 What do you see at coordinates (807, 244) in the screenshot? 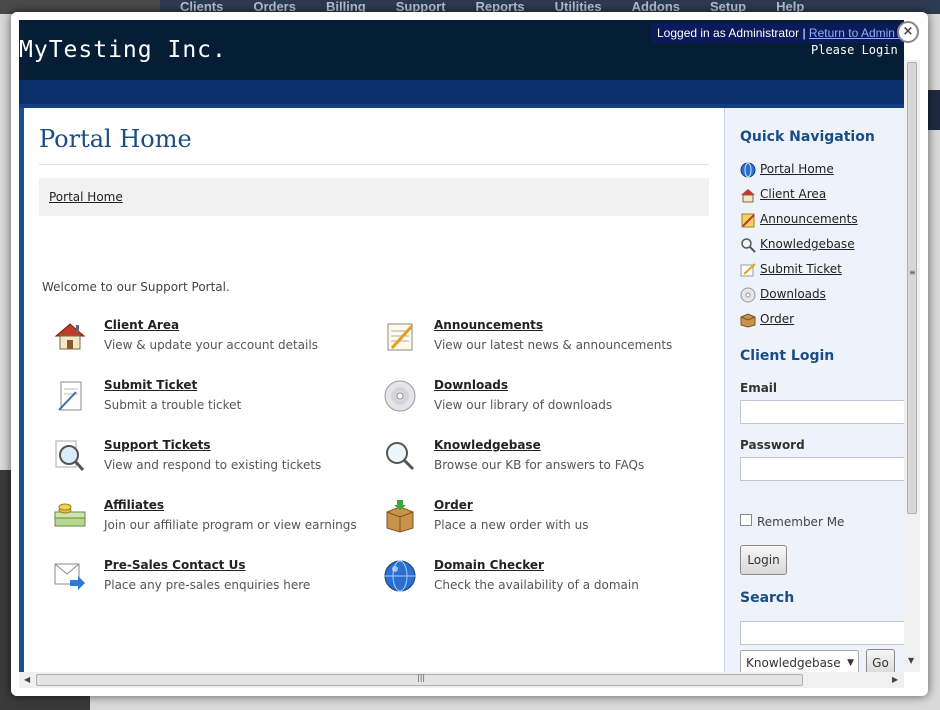
I see `quicknav-label: Knowledgebase` at bounding box center [807, 244].